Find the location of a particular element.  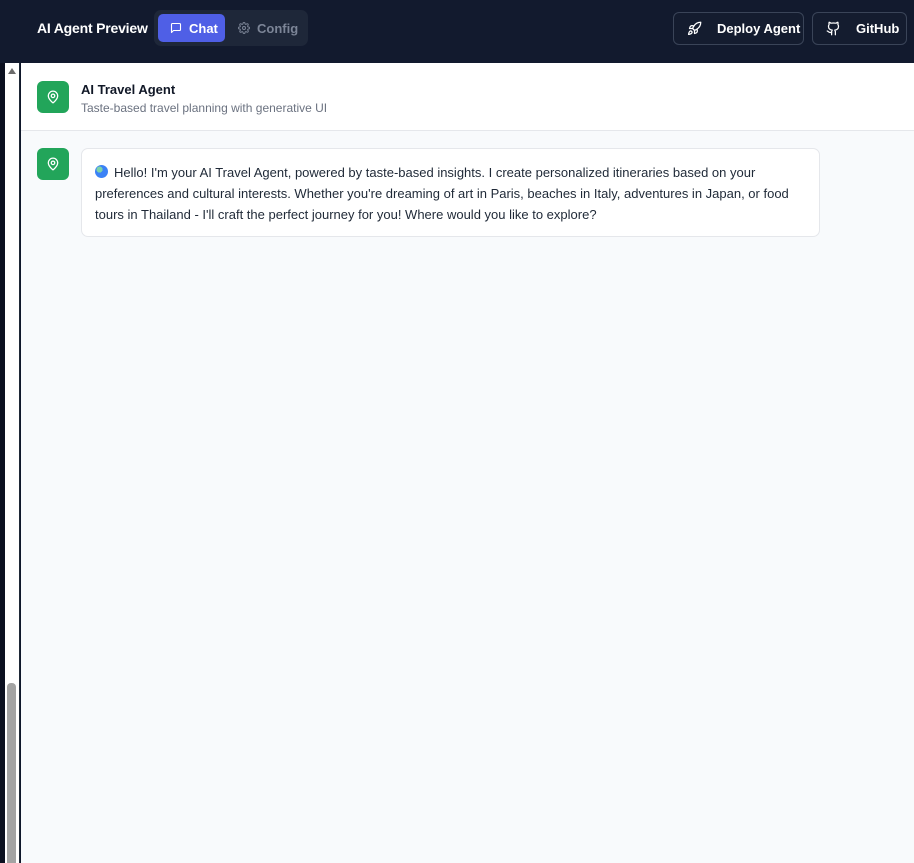

tab-config-label: Config is located at coordinates (278, 28).